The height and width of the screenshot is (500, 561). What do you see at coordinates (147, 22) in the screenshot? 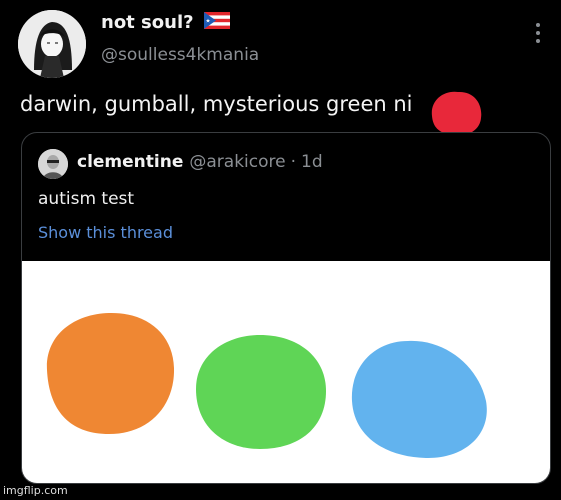
I see `display-name-text: not soul?` at bounding box center [147, 22].